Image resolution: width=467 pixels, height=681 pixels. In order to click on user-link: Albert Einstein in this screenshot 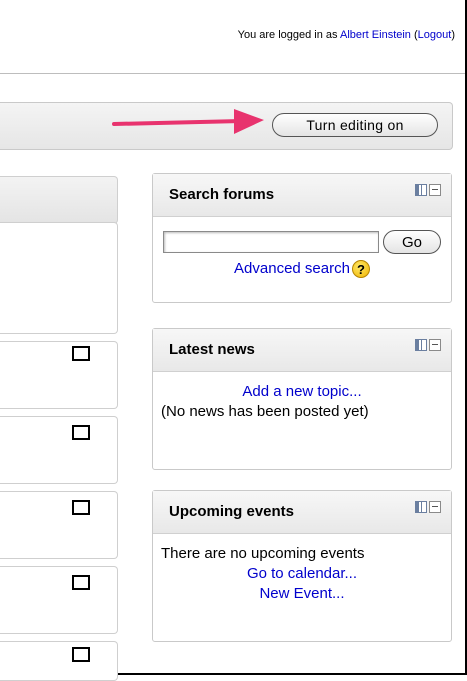, I will do `click(375, 35)`.